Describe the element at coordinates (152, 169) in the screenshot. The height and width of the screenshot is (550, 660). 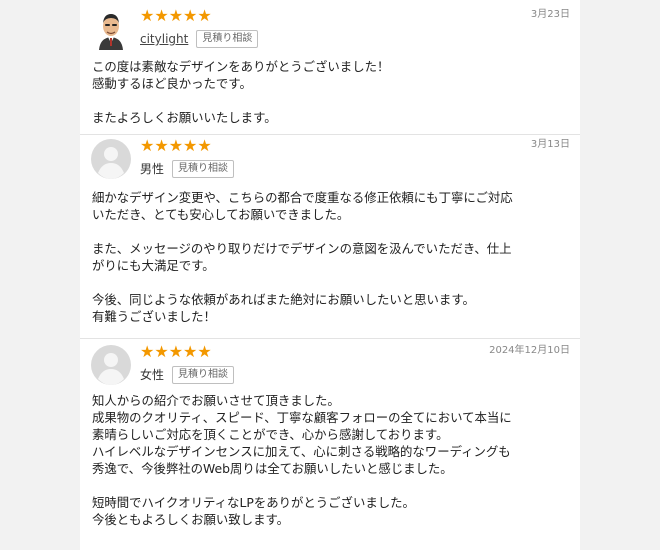
I see `username: 男性` at that location.